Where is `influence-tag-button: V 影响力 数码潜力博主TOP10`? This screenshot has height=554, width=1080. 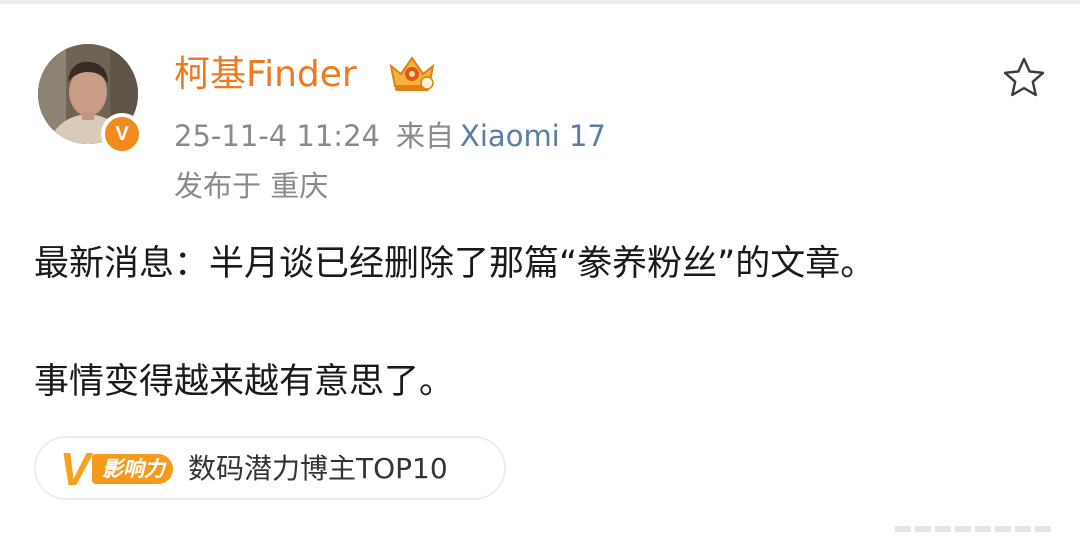 influence-tag-button: V 影响力 数码潜力博主TOP10 is located at coordinates (270, 468).